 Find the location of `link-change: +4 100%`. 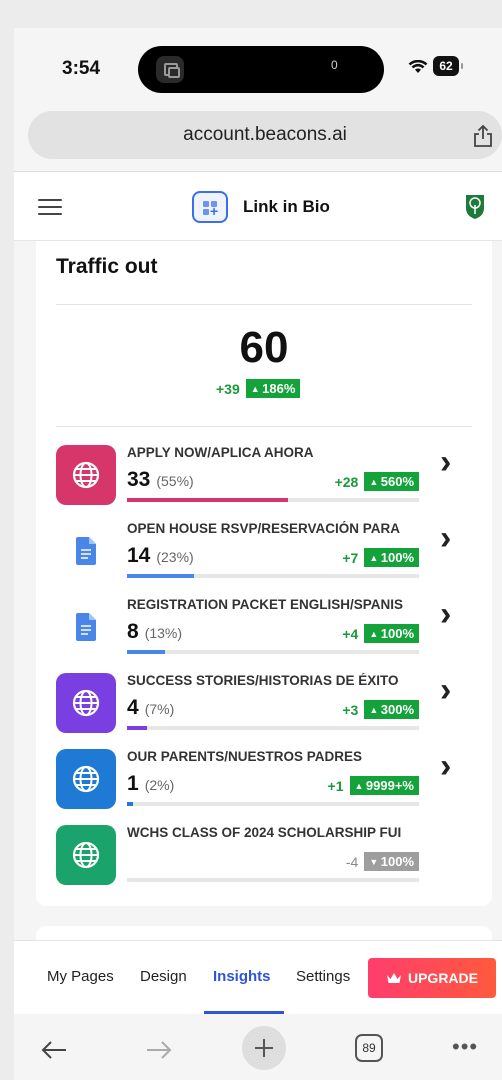

link-change: +4 100% is located at coordinates (380, 633).